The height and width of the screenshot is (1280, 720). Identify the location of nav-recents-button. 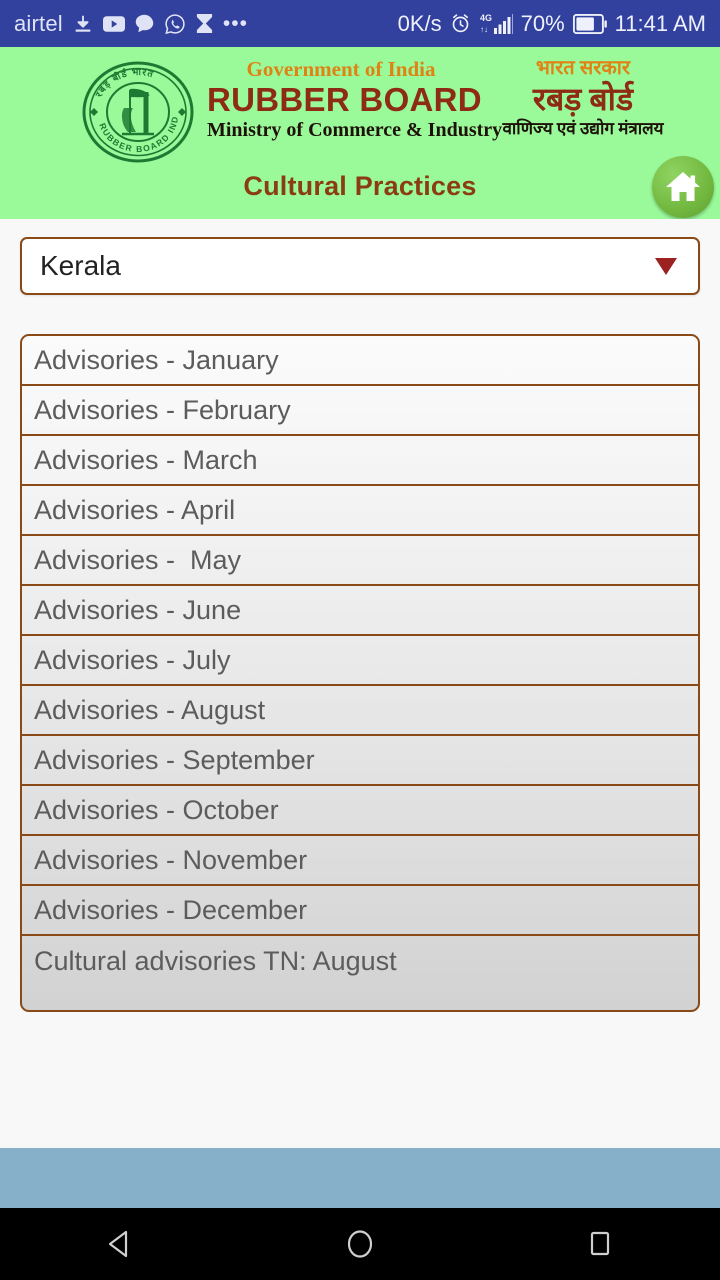
(600, 1244).